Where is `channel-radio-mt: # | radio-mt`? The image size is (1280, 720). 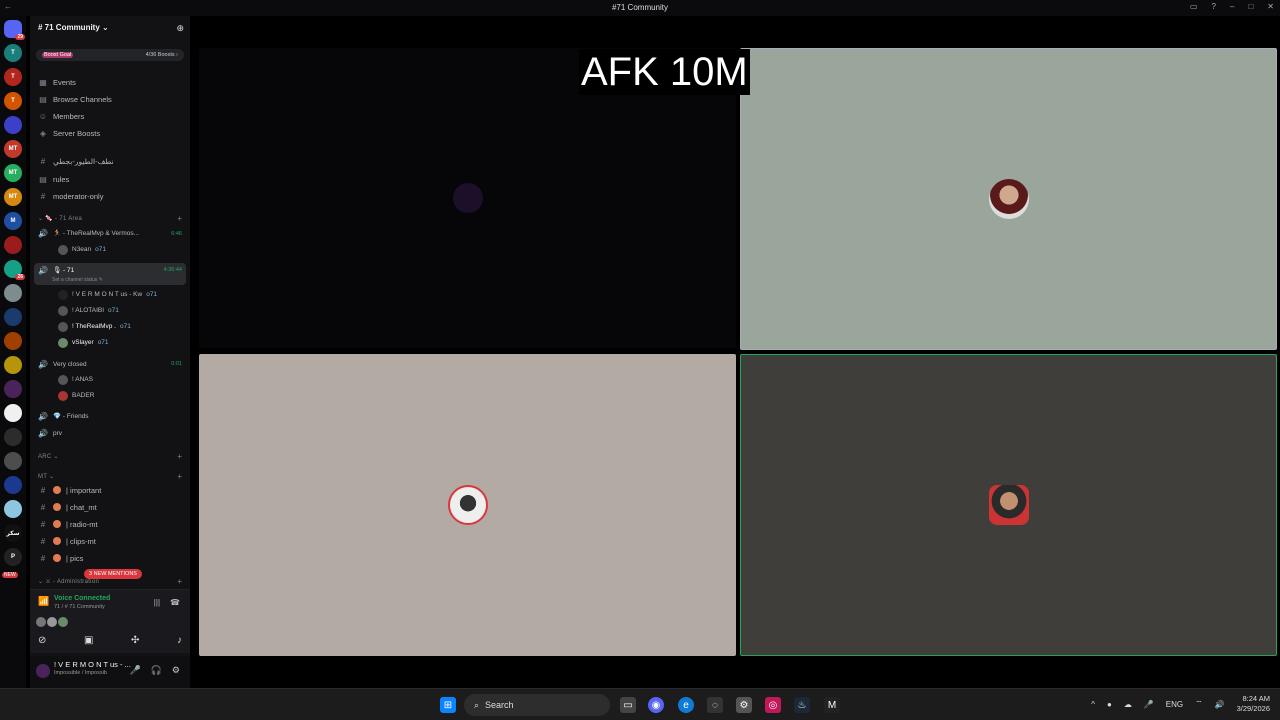 channel-radio-mt: # | radio-mt is located at coordinates (68, 524).